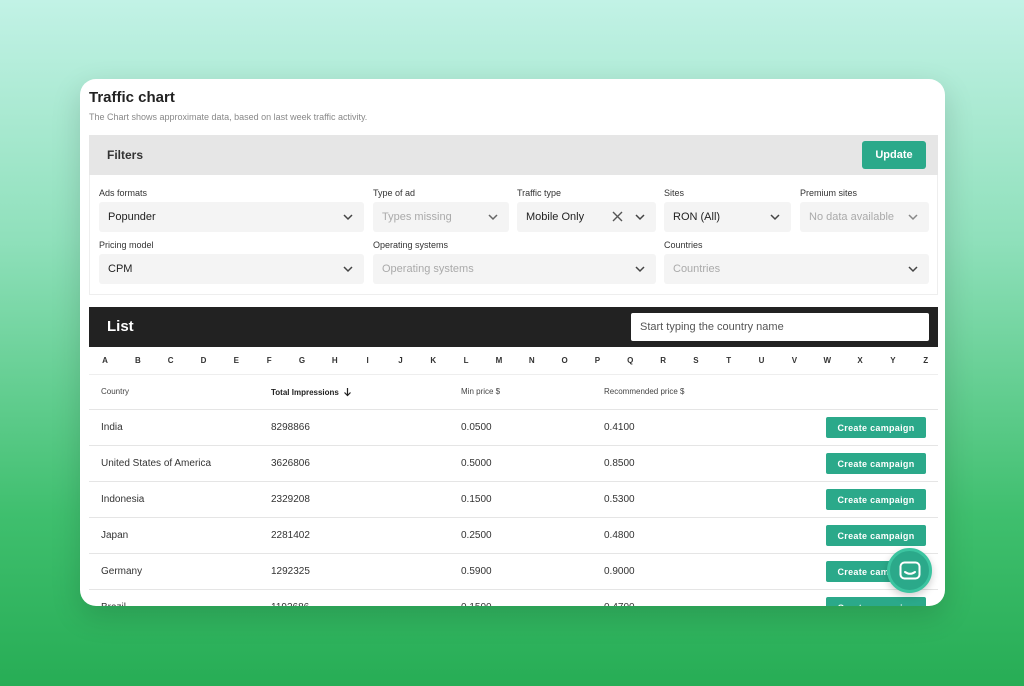 Image resolution: width=1024 pixels, height=686 pixels. Describe the element at coordinates (619, 499) in the screenshot. I see `recommended-price-cell: 0.5300` at that location.